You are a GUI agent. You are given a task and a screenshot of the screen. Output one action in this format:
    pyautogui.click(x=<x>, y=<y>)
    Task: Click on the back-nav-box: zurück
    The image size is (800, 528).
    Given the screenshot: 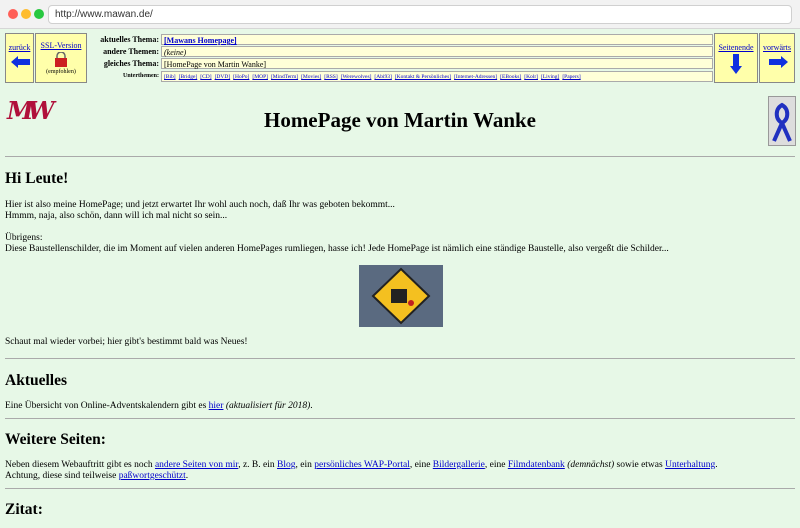 What is the action you would take?
    pyautogui.click(x=19, y=58)
    